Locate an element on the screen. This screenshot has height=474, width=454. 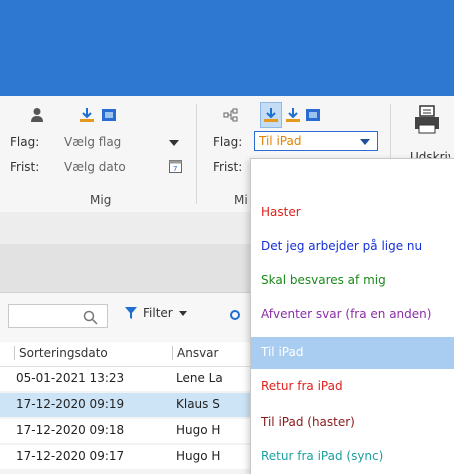
flow-icon is located at coordinates (231, 115).